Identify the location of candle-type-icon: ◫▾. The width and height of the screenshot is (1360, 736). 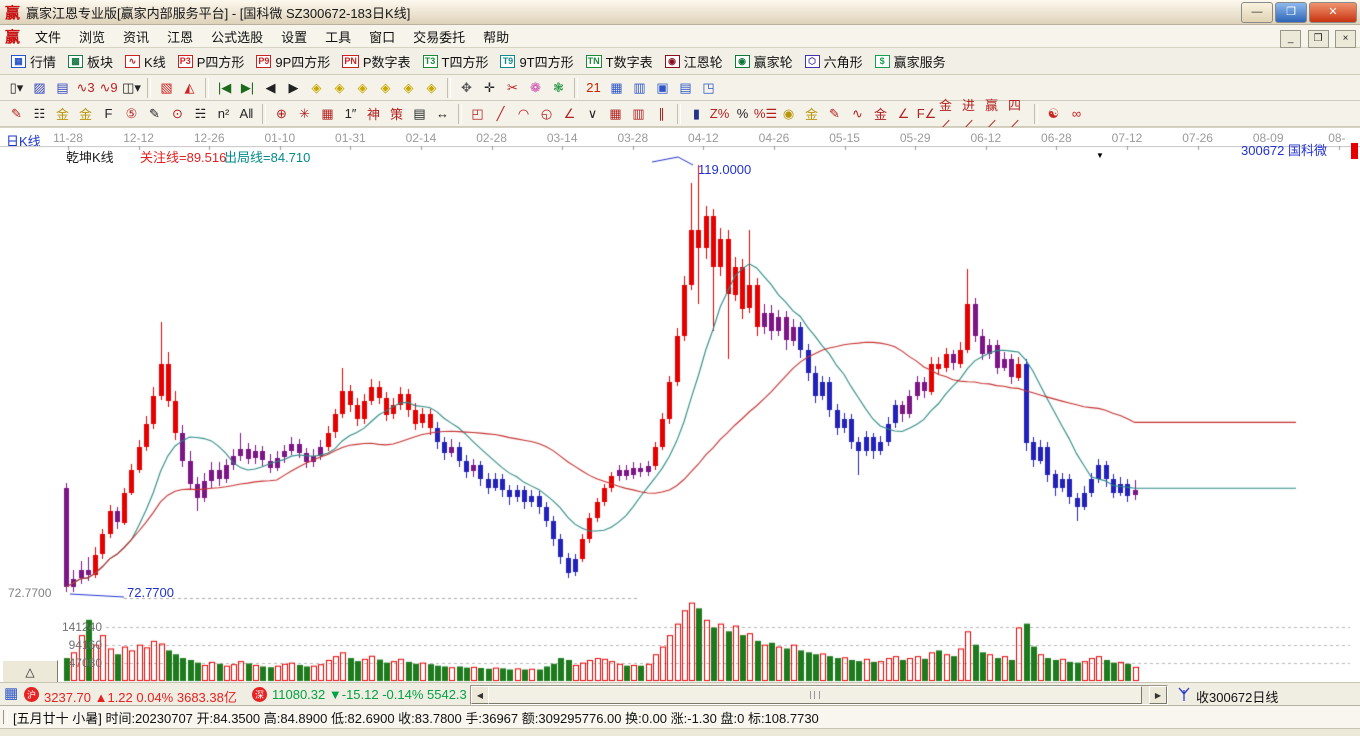
(131, 88).